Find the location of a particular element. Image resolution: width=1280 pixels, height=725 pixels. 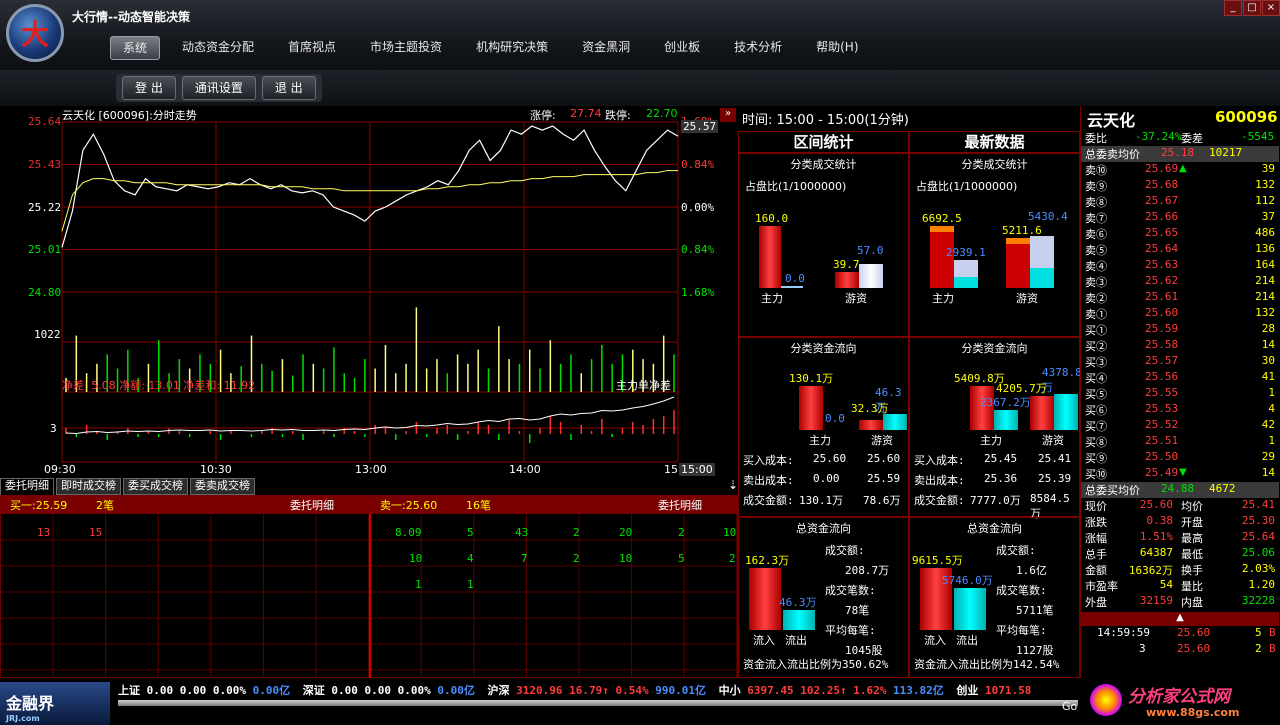

menu-capital-hole: 资金黑洞 is located at coordinates (606, 48).